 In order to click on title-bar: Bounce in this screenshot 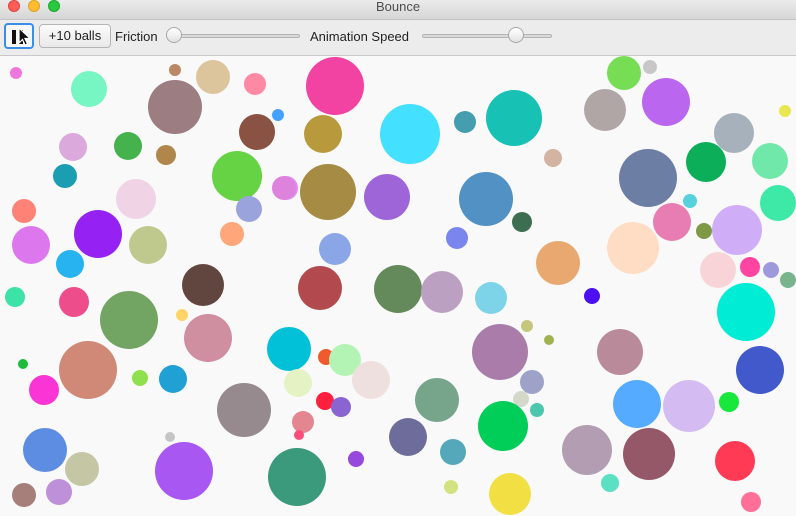, I will do `click(398, 10)`.